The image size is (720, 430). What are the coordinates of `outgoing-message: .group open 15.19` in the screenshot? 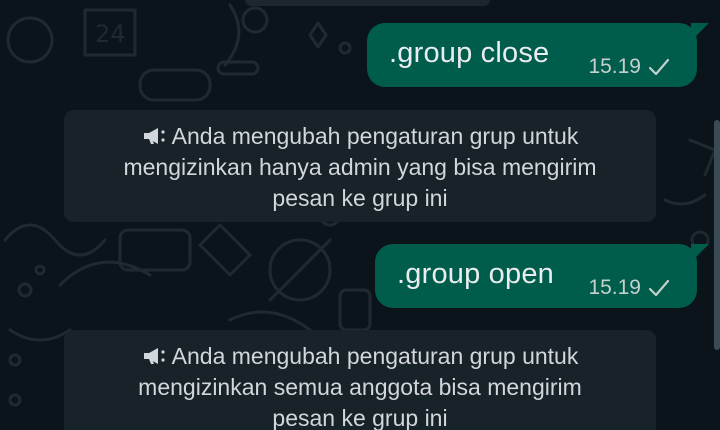 It's located at (542, 276).